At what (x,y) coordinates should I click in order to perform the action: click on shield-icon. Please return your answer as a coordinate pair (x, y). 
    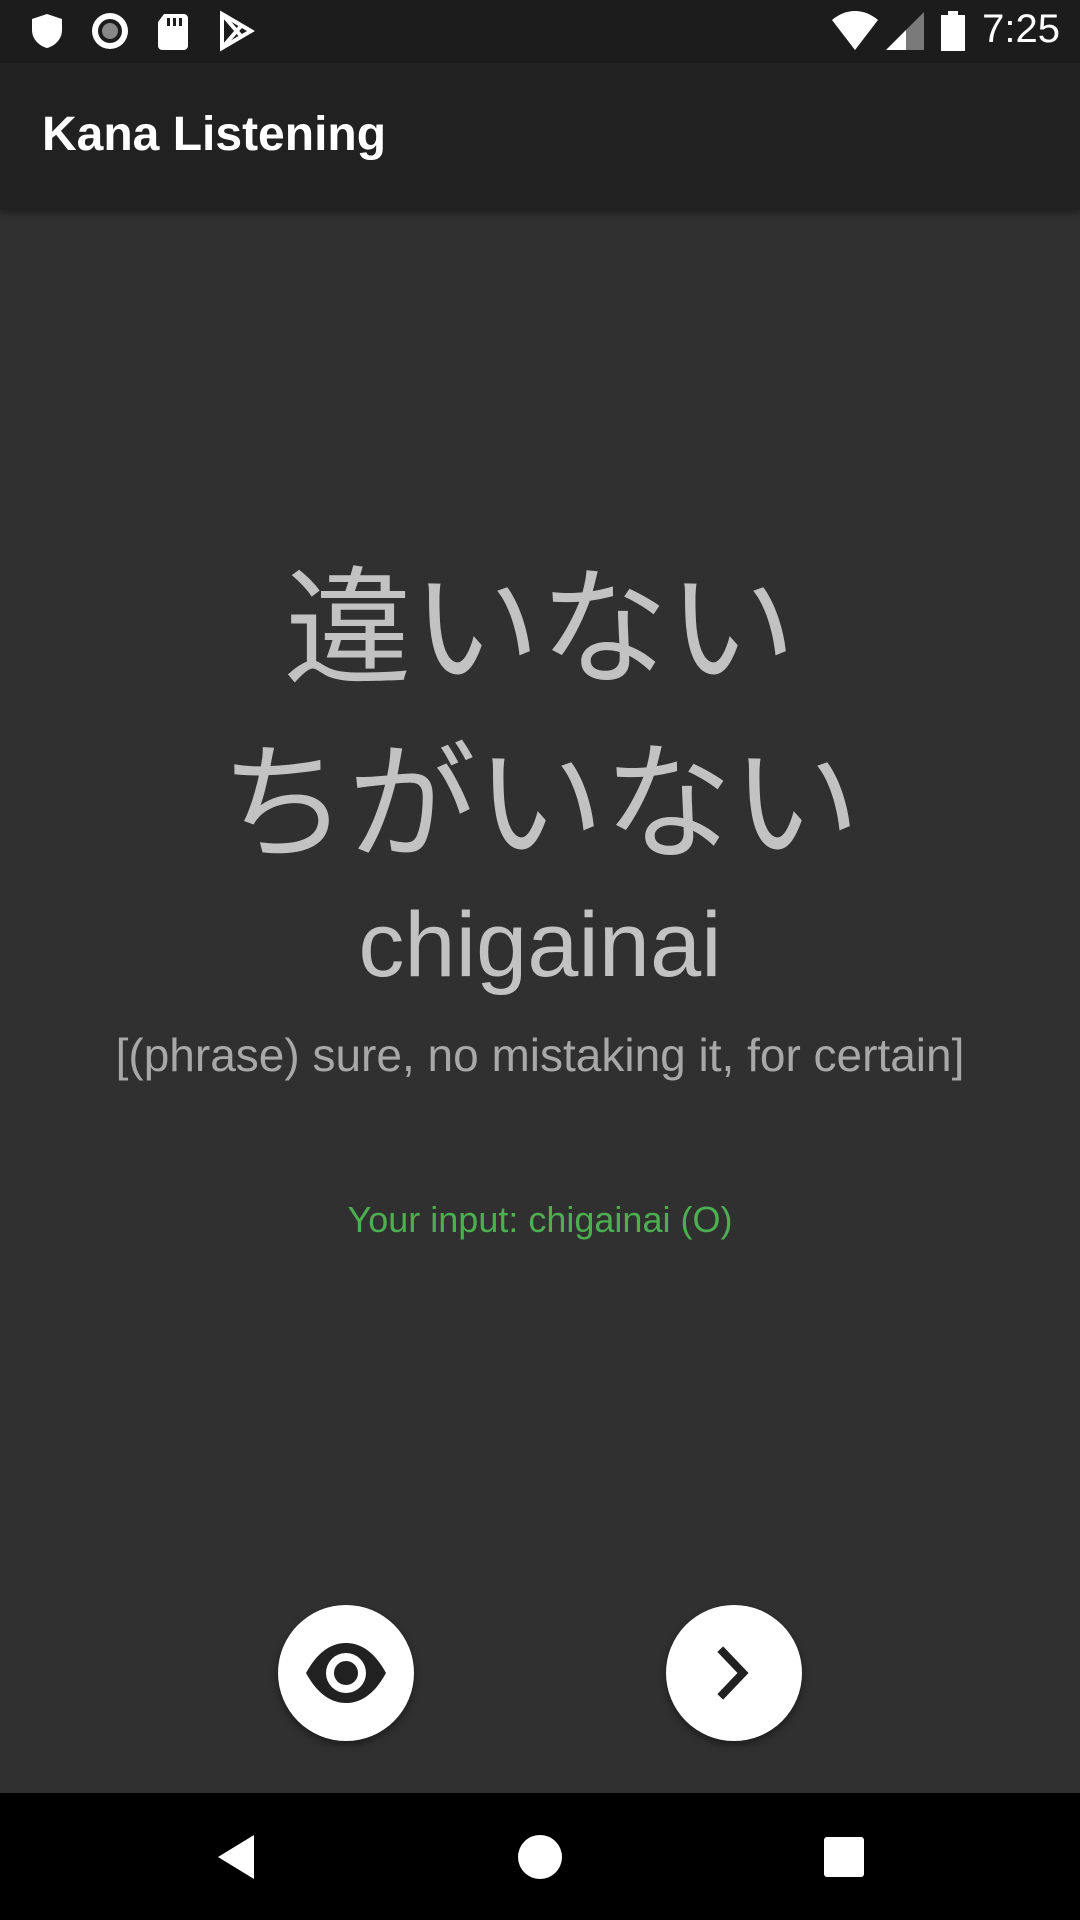
    Looking at the image, I should click on (47, 31).